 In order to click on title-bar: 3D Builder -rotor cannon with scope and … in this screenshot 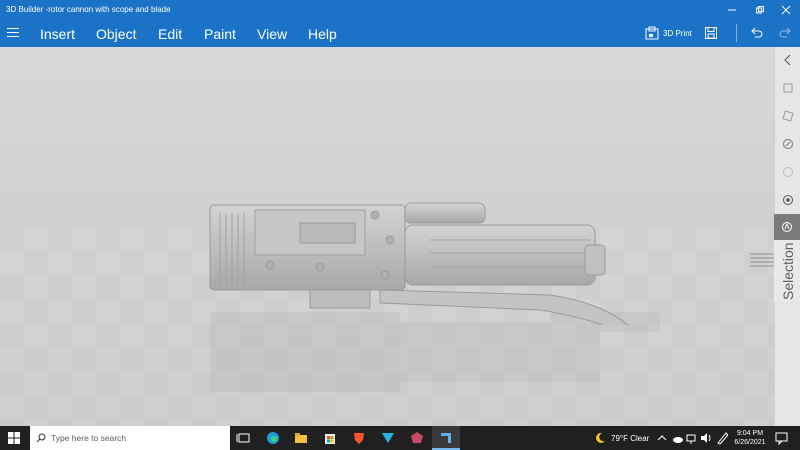, I will do `click(400, 10)`.